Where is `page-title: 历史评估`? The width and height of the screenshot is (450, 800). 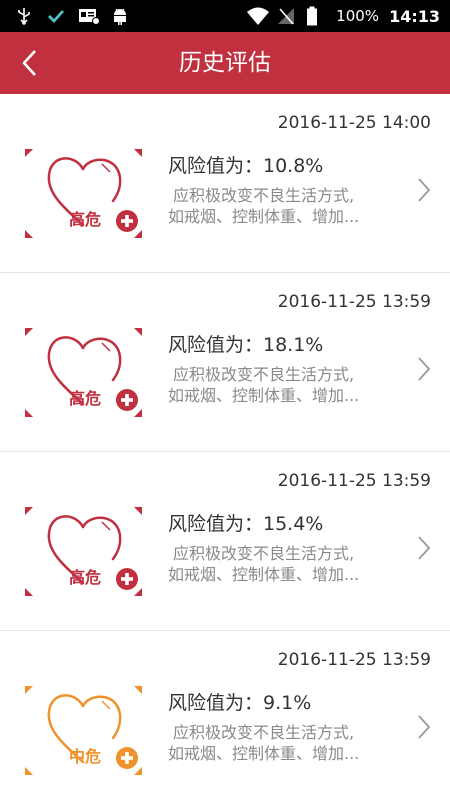
page-title: 历史评估 is located at coordinates (225, 63).